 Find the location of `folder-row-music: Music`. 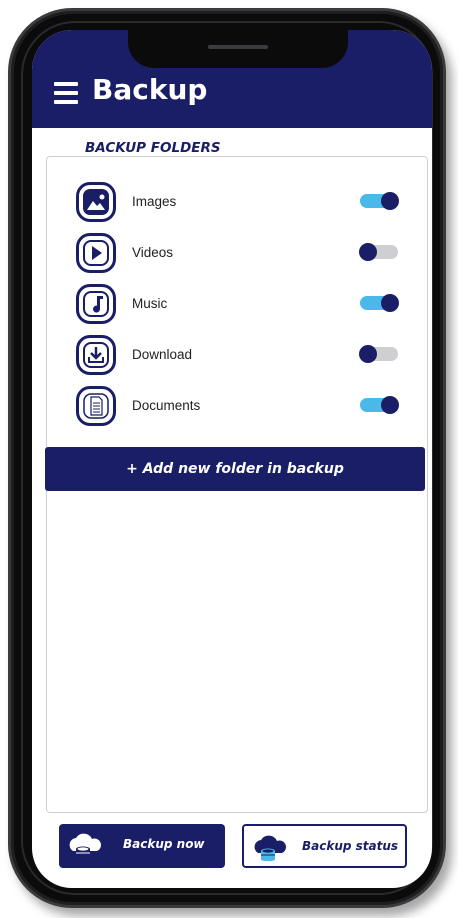

folder-row-music: Music is located at coordinates (241, 306).